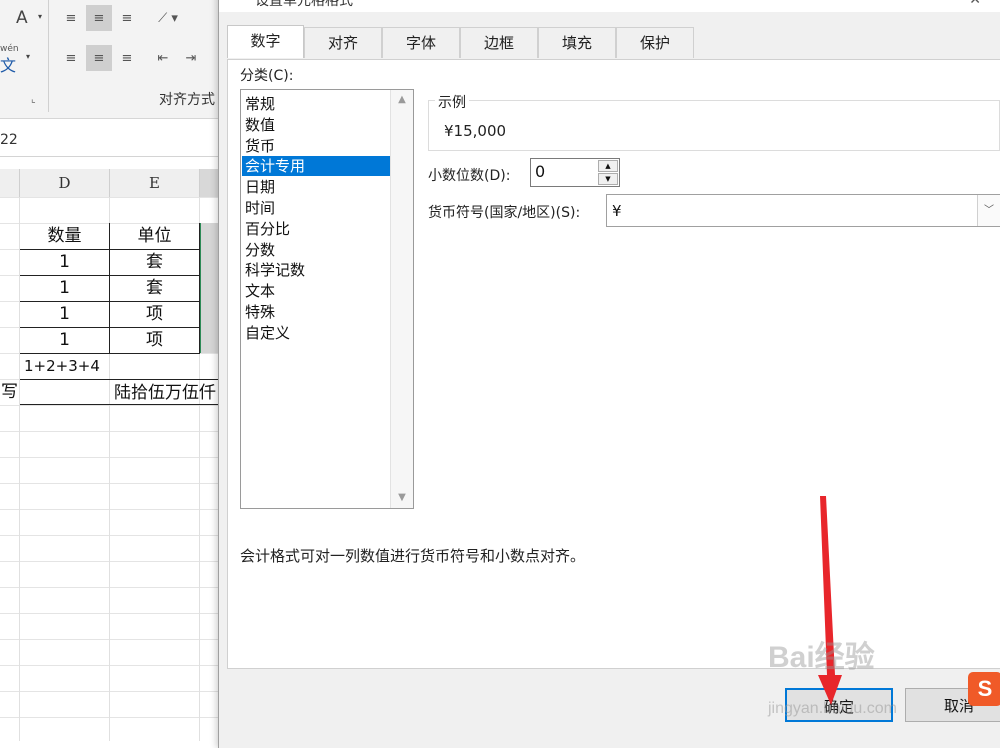 This screenshot has width=1000, height=748. Describe the element at coordinates (317, 166) in the screenshot. I see `list-item-selected: 会计专用` at that location.